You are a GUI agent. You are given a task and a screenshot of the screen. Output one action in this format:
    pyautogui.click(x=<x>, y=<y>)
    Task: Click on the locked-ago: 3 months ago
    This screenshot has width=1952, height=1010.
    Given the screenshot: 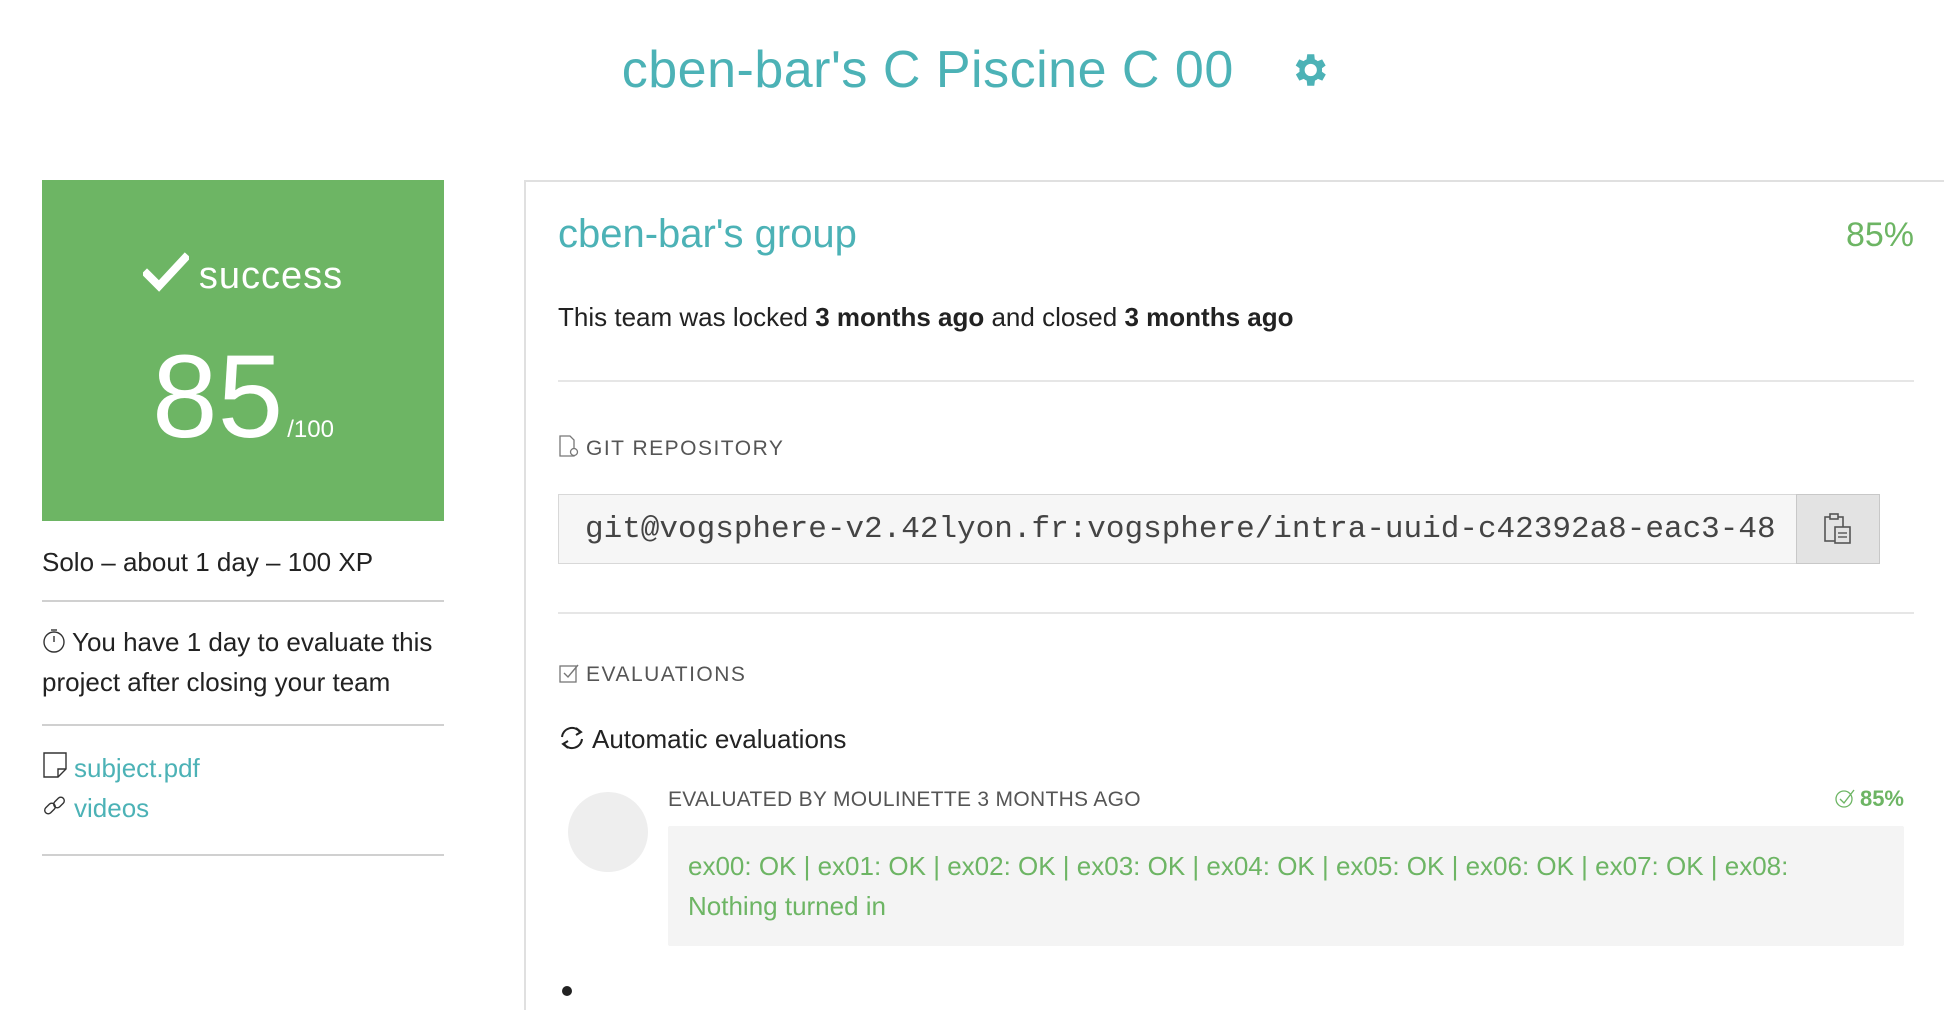 What is the action you would take?
    pyautogui.click(x=900, y=317)
    